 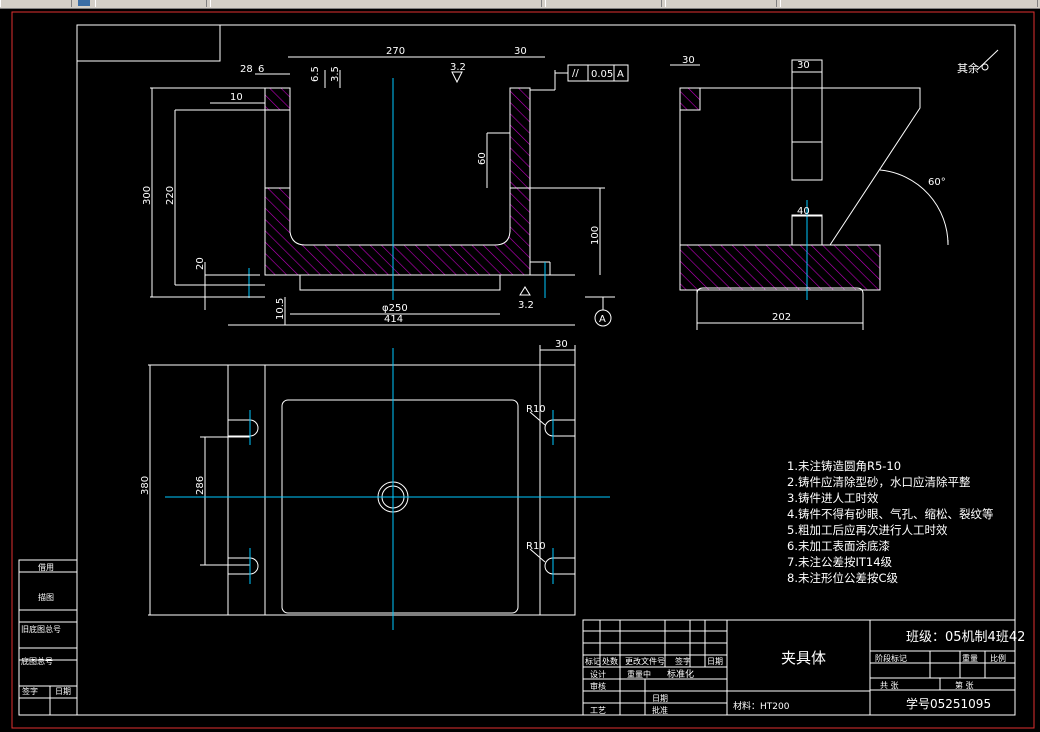 What do you see at coordinates (145, 485) in the screenshot?
I see `plan-dim-380: 380` at bounding box center [145, 485].